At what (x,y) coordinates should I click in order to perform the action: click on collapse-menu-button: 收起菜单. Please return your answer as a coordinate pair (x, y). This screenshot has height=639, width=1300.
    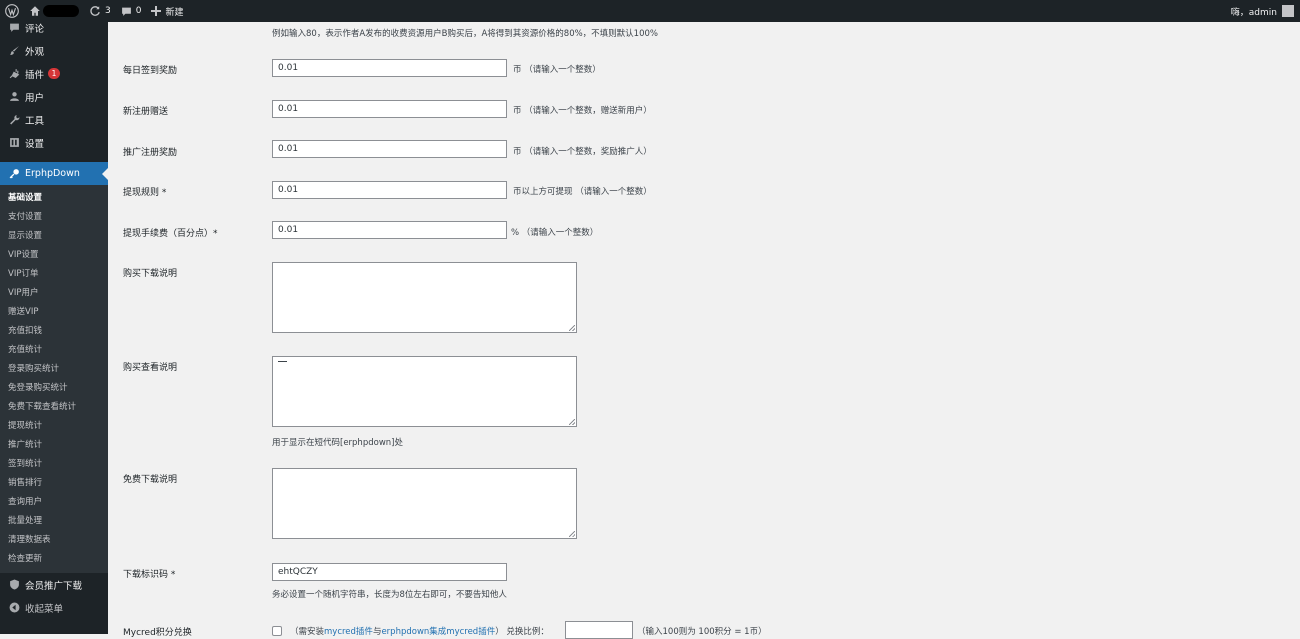
    Looking at the image, I should click on (54, 607).